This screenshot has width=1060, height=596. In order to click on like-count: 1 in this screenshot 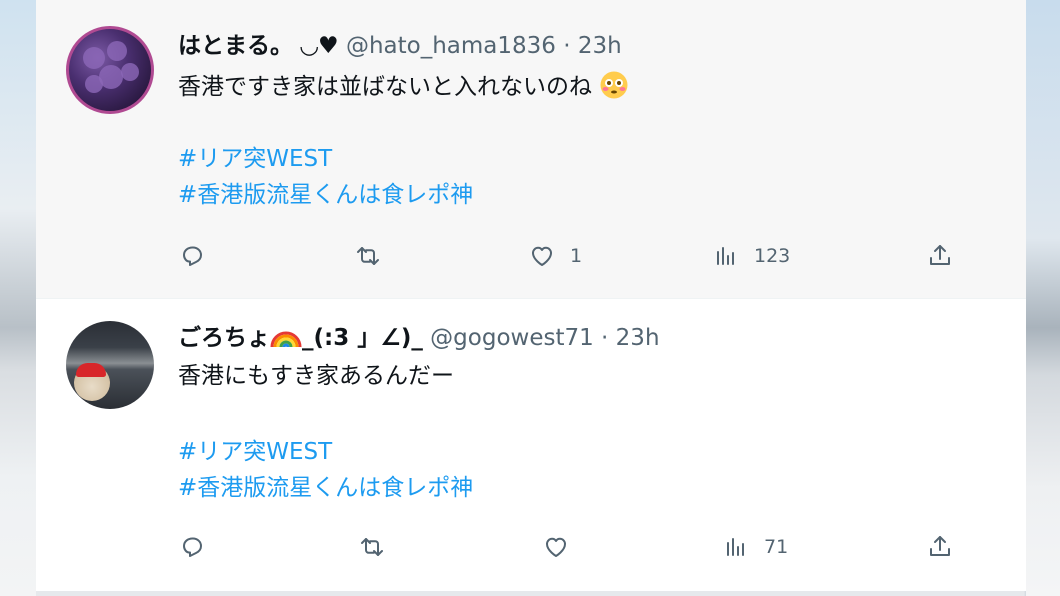, I will do `click(576, 256)`.